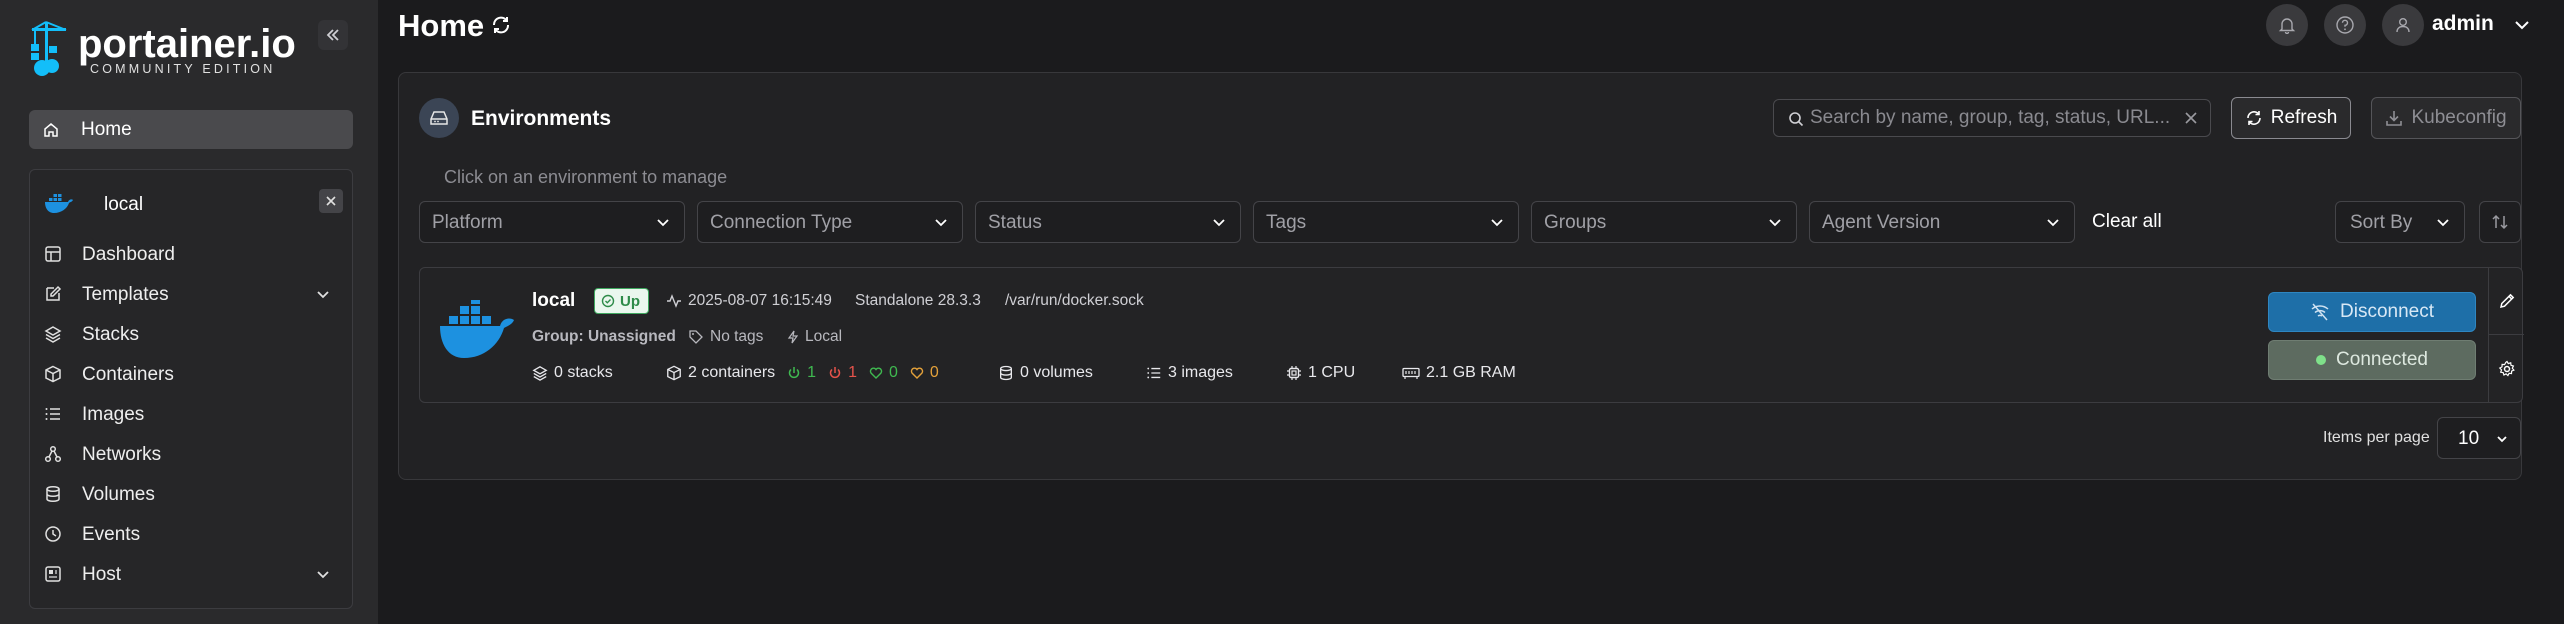 Image resolution: width=2564 pixels, height=624 pixels. Describe the element at coordinates (1942, 222) in the screenshot. I see `filter-agent-version: Agent Version` at that location.